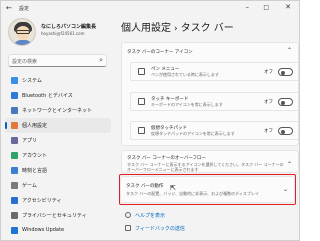 The height and width of the screenshot is (241, 320). Describe the element at coordinates (25, 62) in the screenshot. I see `search-placeholder: 設定の検索` at that location.